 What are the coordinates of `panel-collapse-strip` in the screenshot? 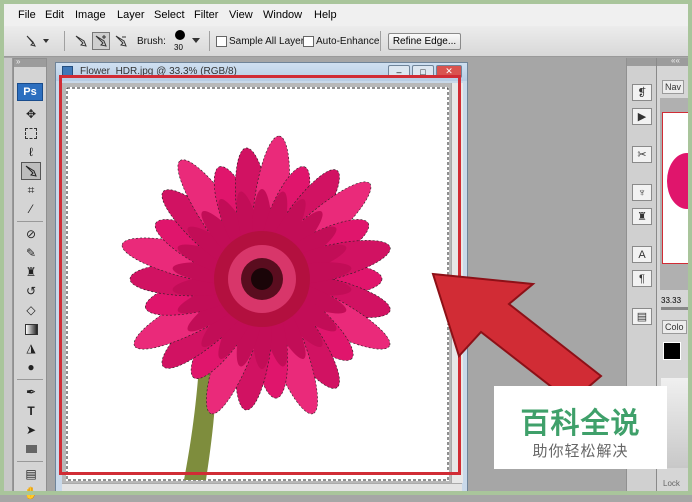 It's located at (8, 276).